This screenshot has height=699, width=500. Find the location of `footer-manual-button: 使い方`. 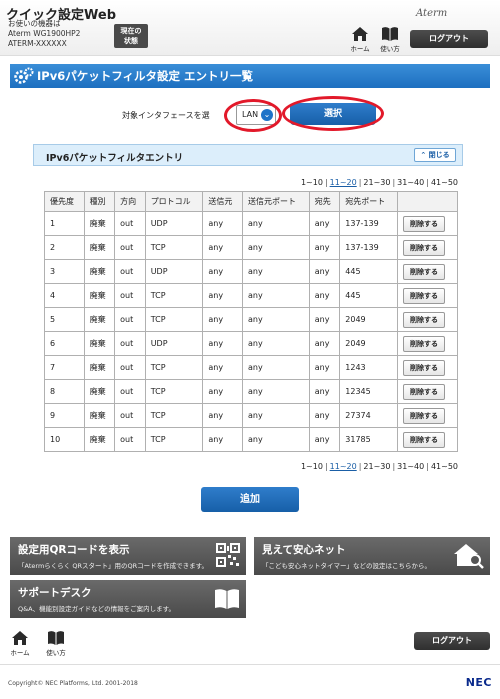

footer-manual-button: 使い方 is located at coordinates (56, 643).